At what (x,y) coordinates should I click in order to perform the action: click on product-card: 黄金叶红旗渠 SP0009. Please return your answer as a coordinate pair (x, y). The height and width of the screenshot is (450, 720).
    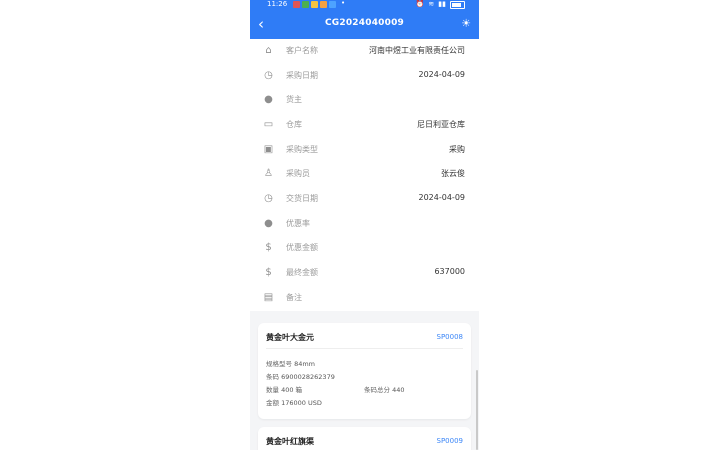
    Looking at the image, I should click on (364, 438).